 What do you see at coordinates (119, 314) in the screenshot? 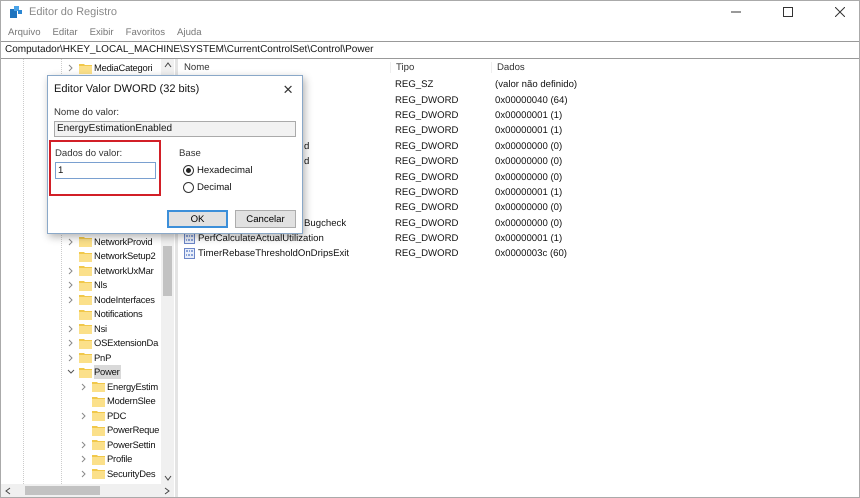
I see `tree-item: Notifications` at bounding box center [119, 314].